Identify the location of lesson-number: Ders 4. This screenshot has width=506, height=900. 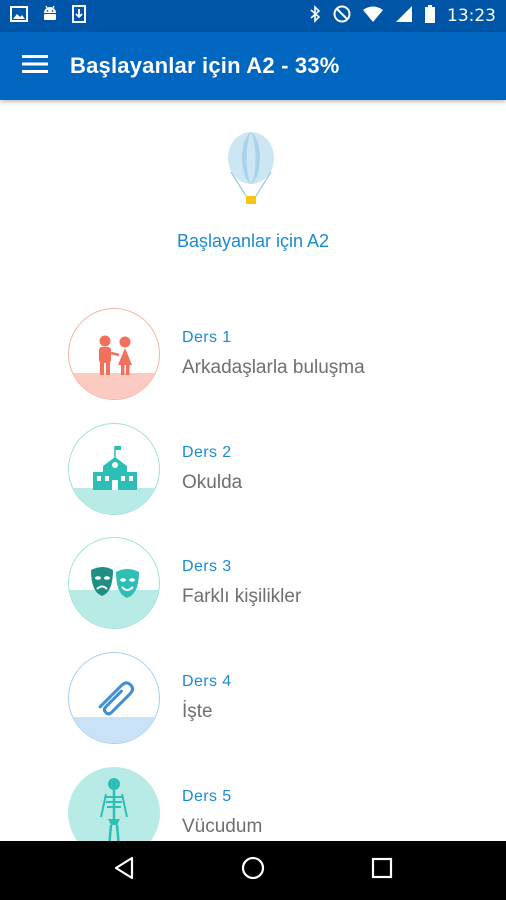
(207, 681).